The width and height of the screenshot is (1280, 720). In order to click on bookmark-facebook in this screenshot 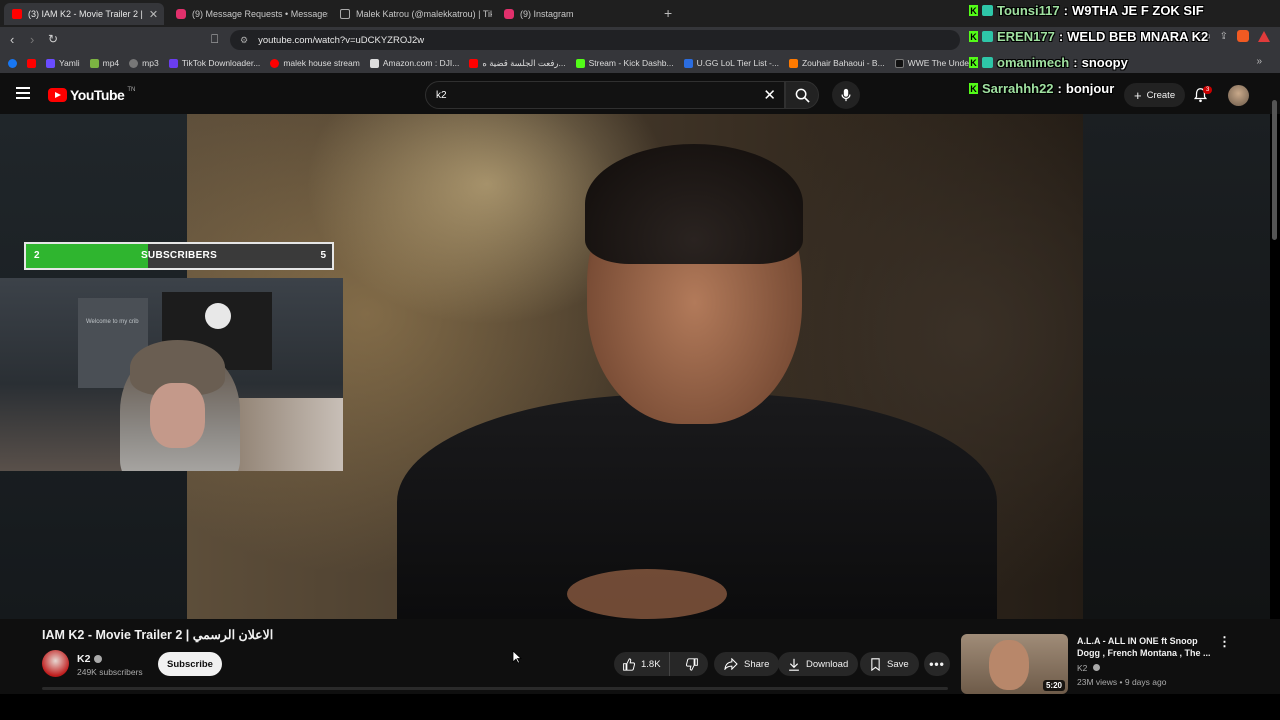, I will do `click(12, 63)`.